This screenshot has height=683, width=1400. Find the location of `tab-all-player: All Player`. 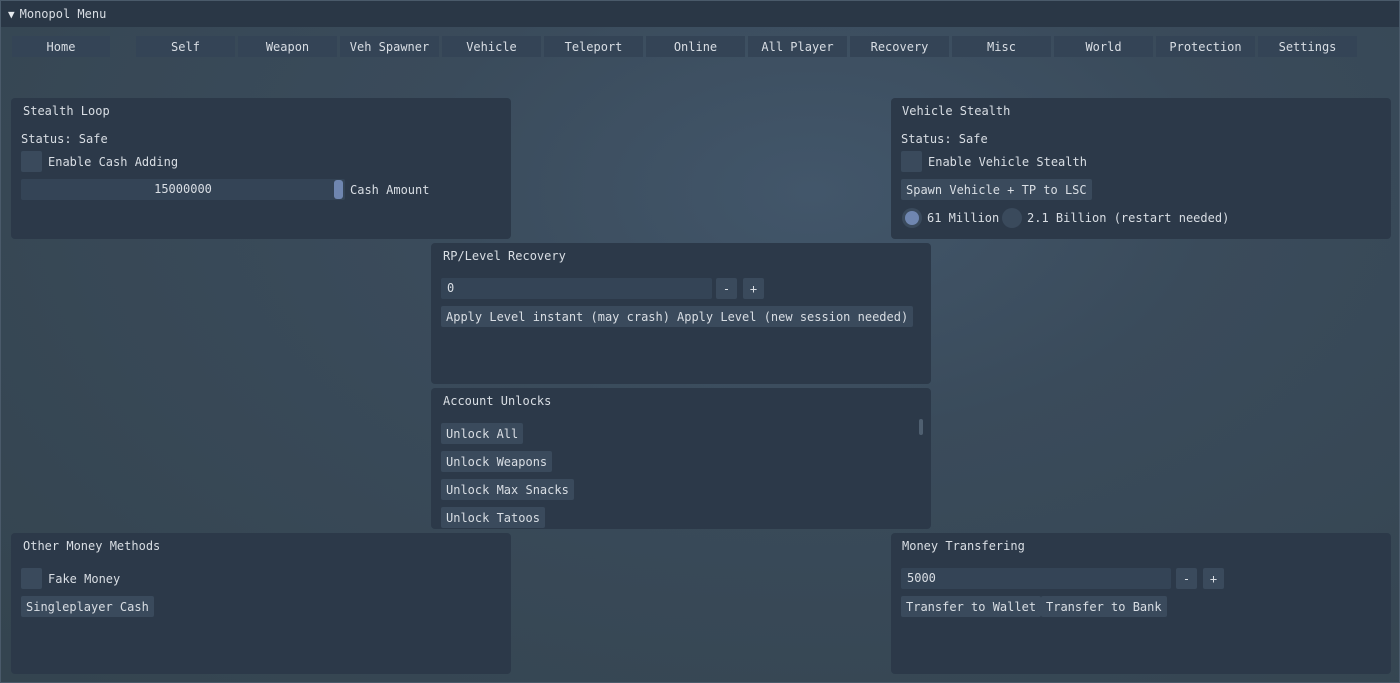

tab-all-player: All Player is located at coordinates (797, 46).